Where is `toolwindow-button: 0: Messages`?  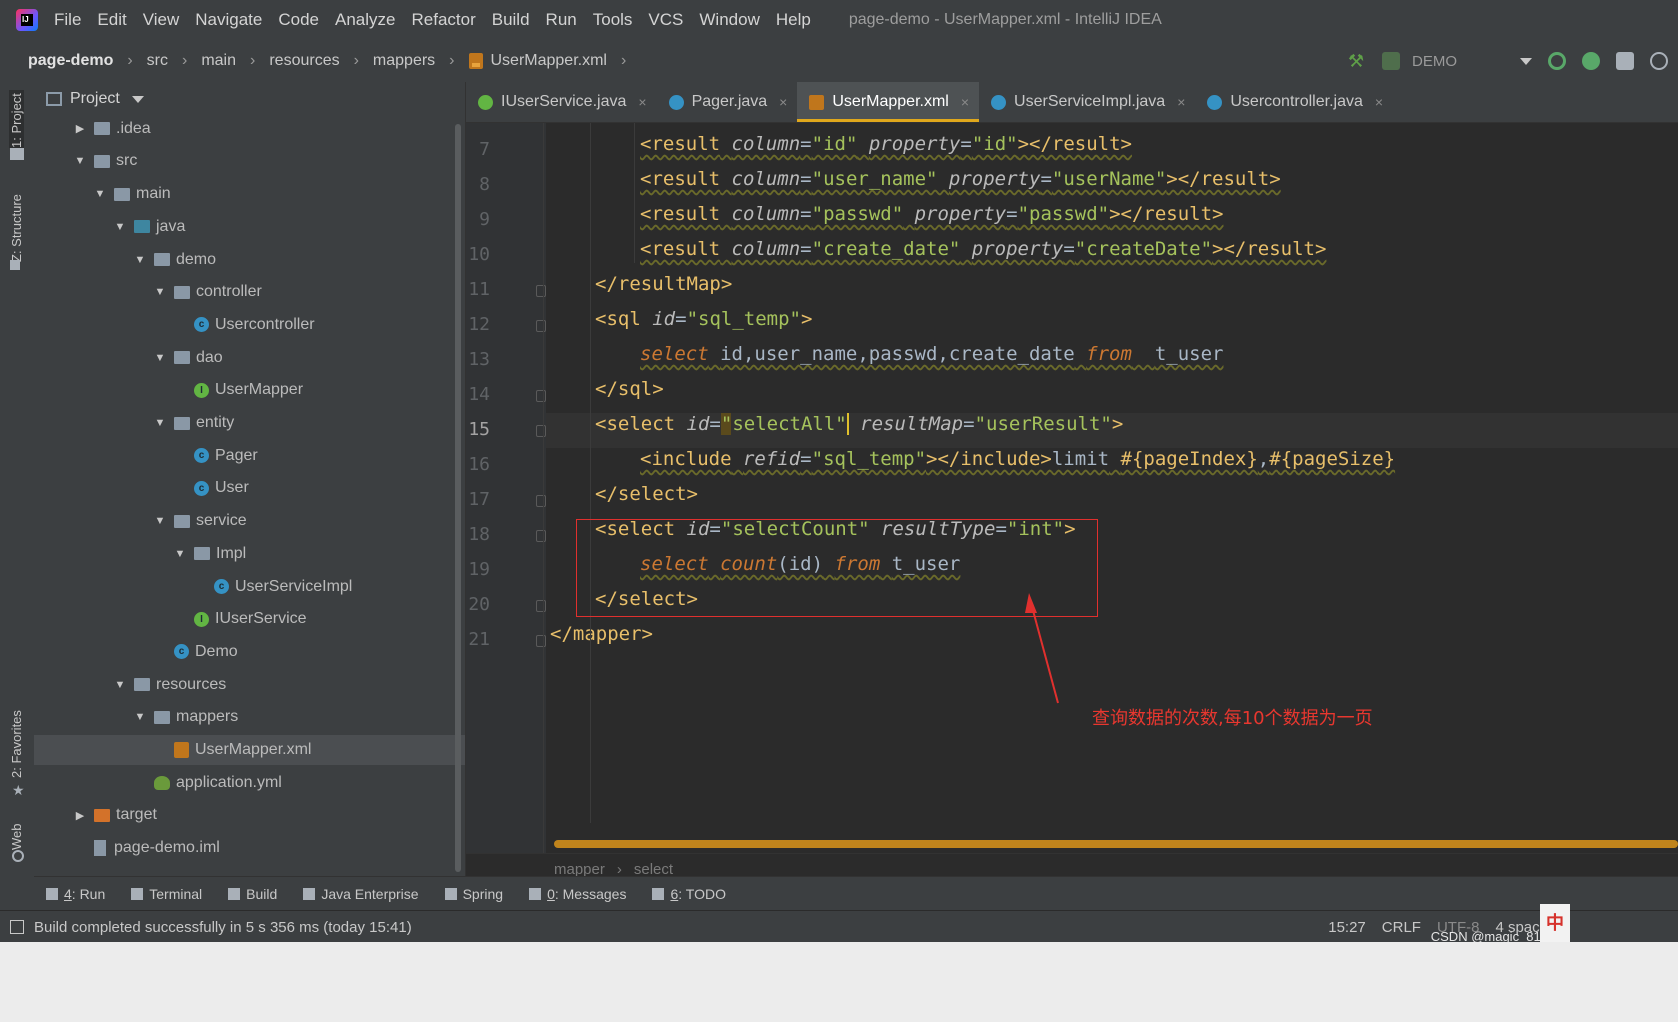 toolwindow-button: 0: Messages is located at coordinates (577, 894).